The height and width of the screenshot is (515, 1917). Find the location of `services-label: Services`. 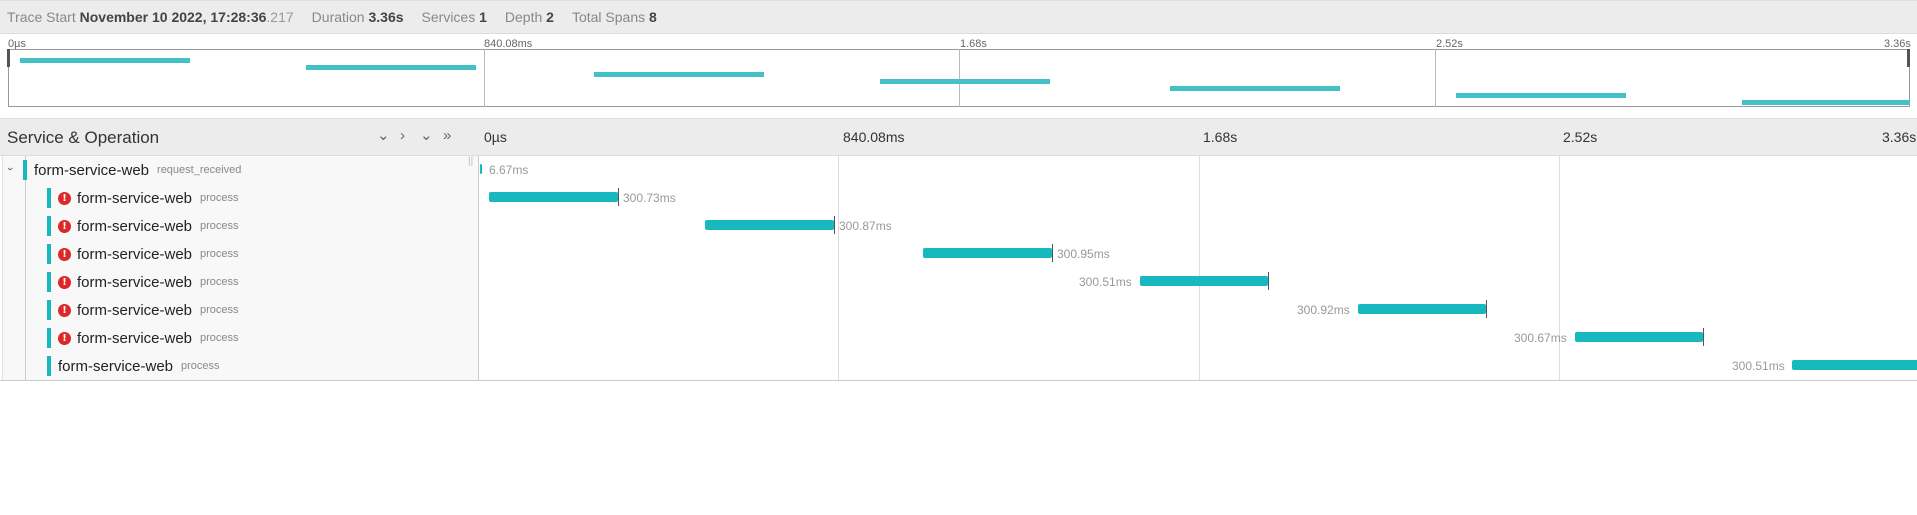

services-label: Services is located at coordinates (448, 17).